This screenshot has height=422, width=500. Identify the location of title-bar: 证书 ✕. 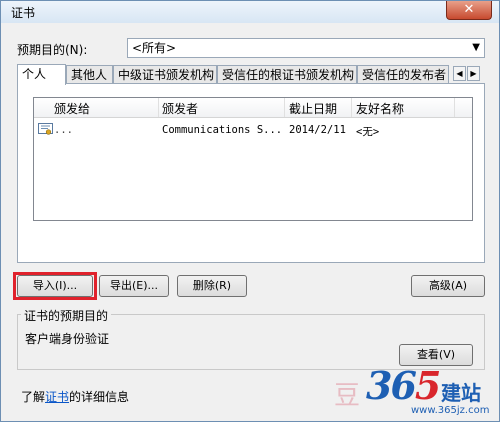
(250, 12).